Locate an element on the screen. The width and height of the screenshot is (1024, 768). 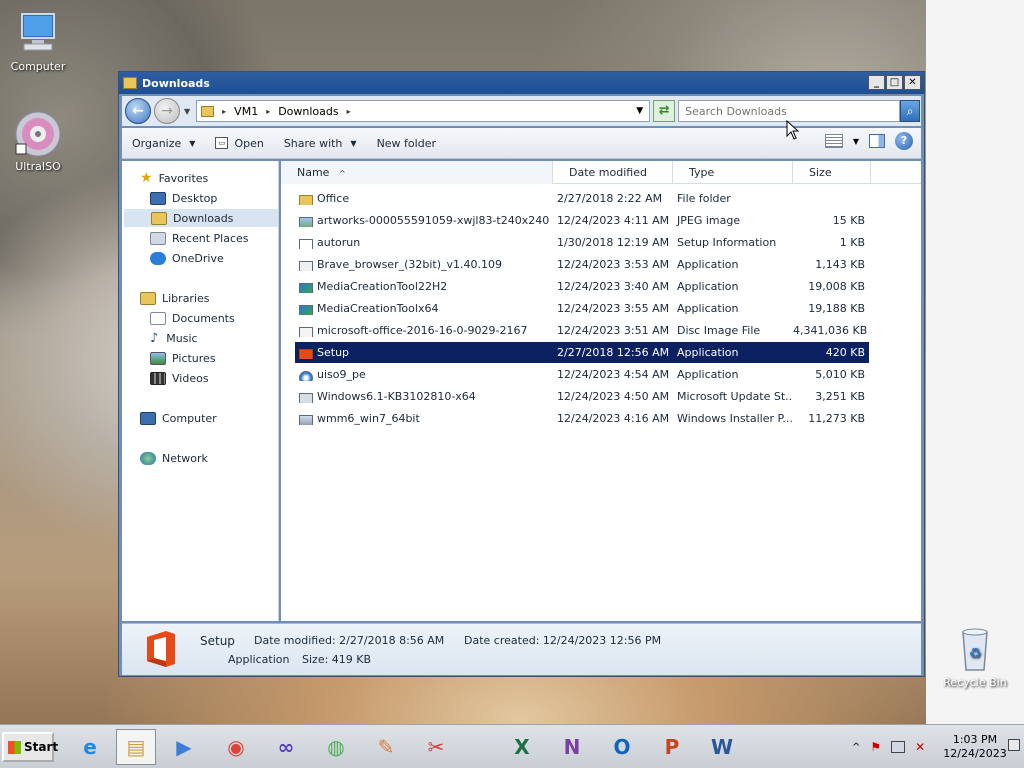
file-row: Office 2/27/2018 2:22 AM File folder is located at coordinates (582, 198).